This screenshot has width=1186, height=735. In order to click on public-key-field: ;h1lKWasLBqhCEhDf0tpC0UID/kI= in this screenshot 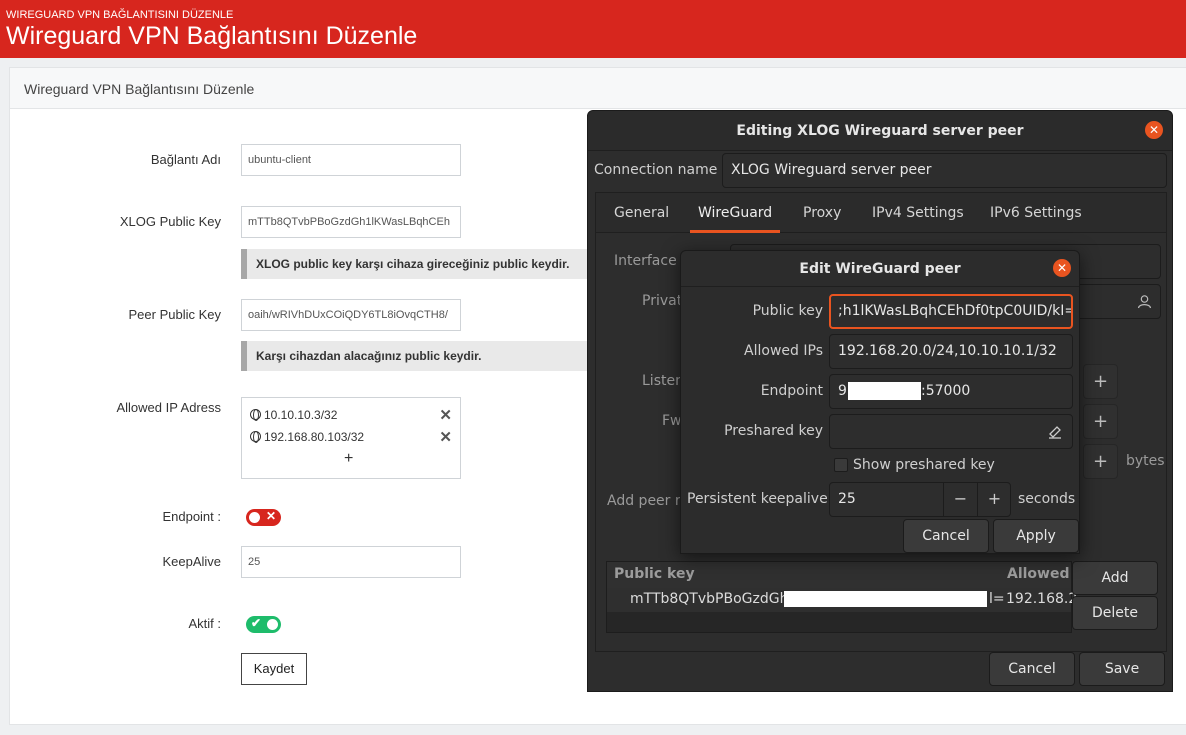, I will do `click(951, 311)`.